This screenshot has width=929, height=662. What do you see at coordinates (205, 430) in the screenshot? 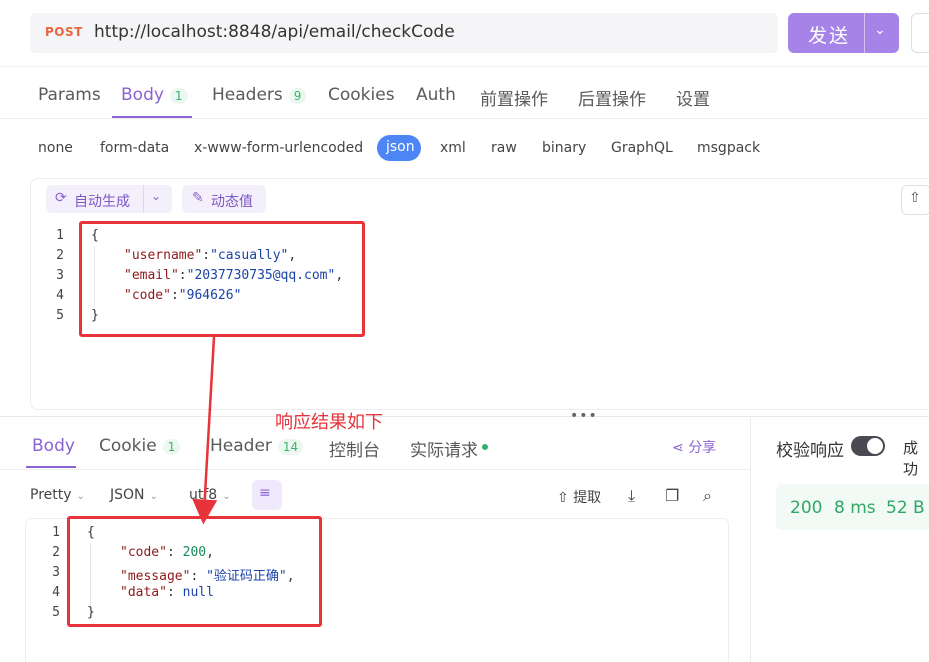
I see `annotation-arrow` at bounding box center [205, 430].